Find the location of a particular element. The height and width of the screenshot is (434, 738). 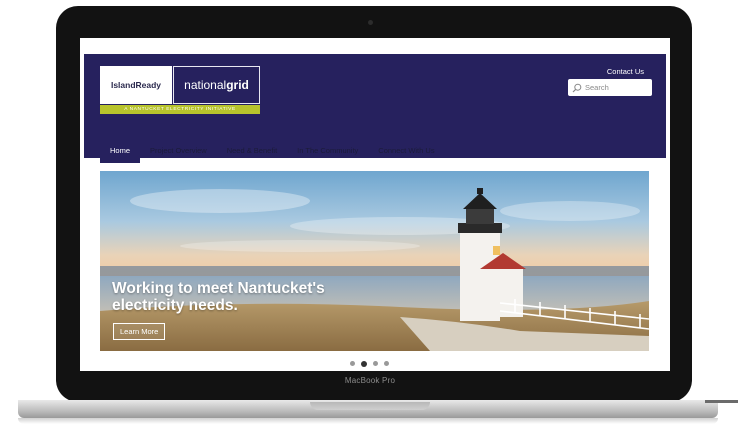

nav-home: Home is located at coordinates (120, 150).